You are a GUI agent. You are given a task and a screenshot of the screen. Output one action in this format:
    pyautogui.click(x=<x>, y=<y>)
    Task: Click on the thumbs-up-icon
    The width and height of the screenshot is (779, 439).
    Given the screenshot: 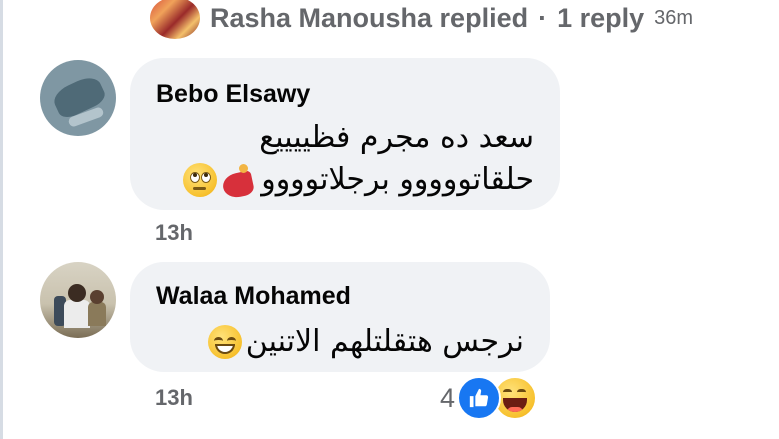 What is the action you would take?
    pyautogui.click(x=479, y=398)
    